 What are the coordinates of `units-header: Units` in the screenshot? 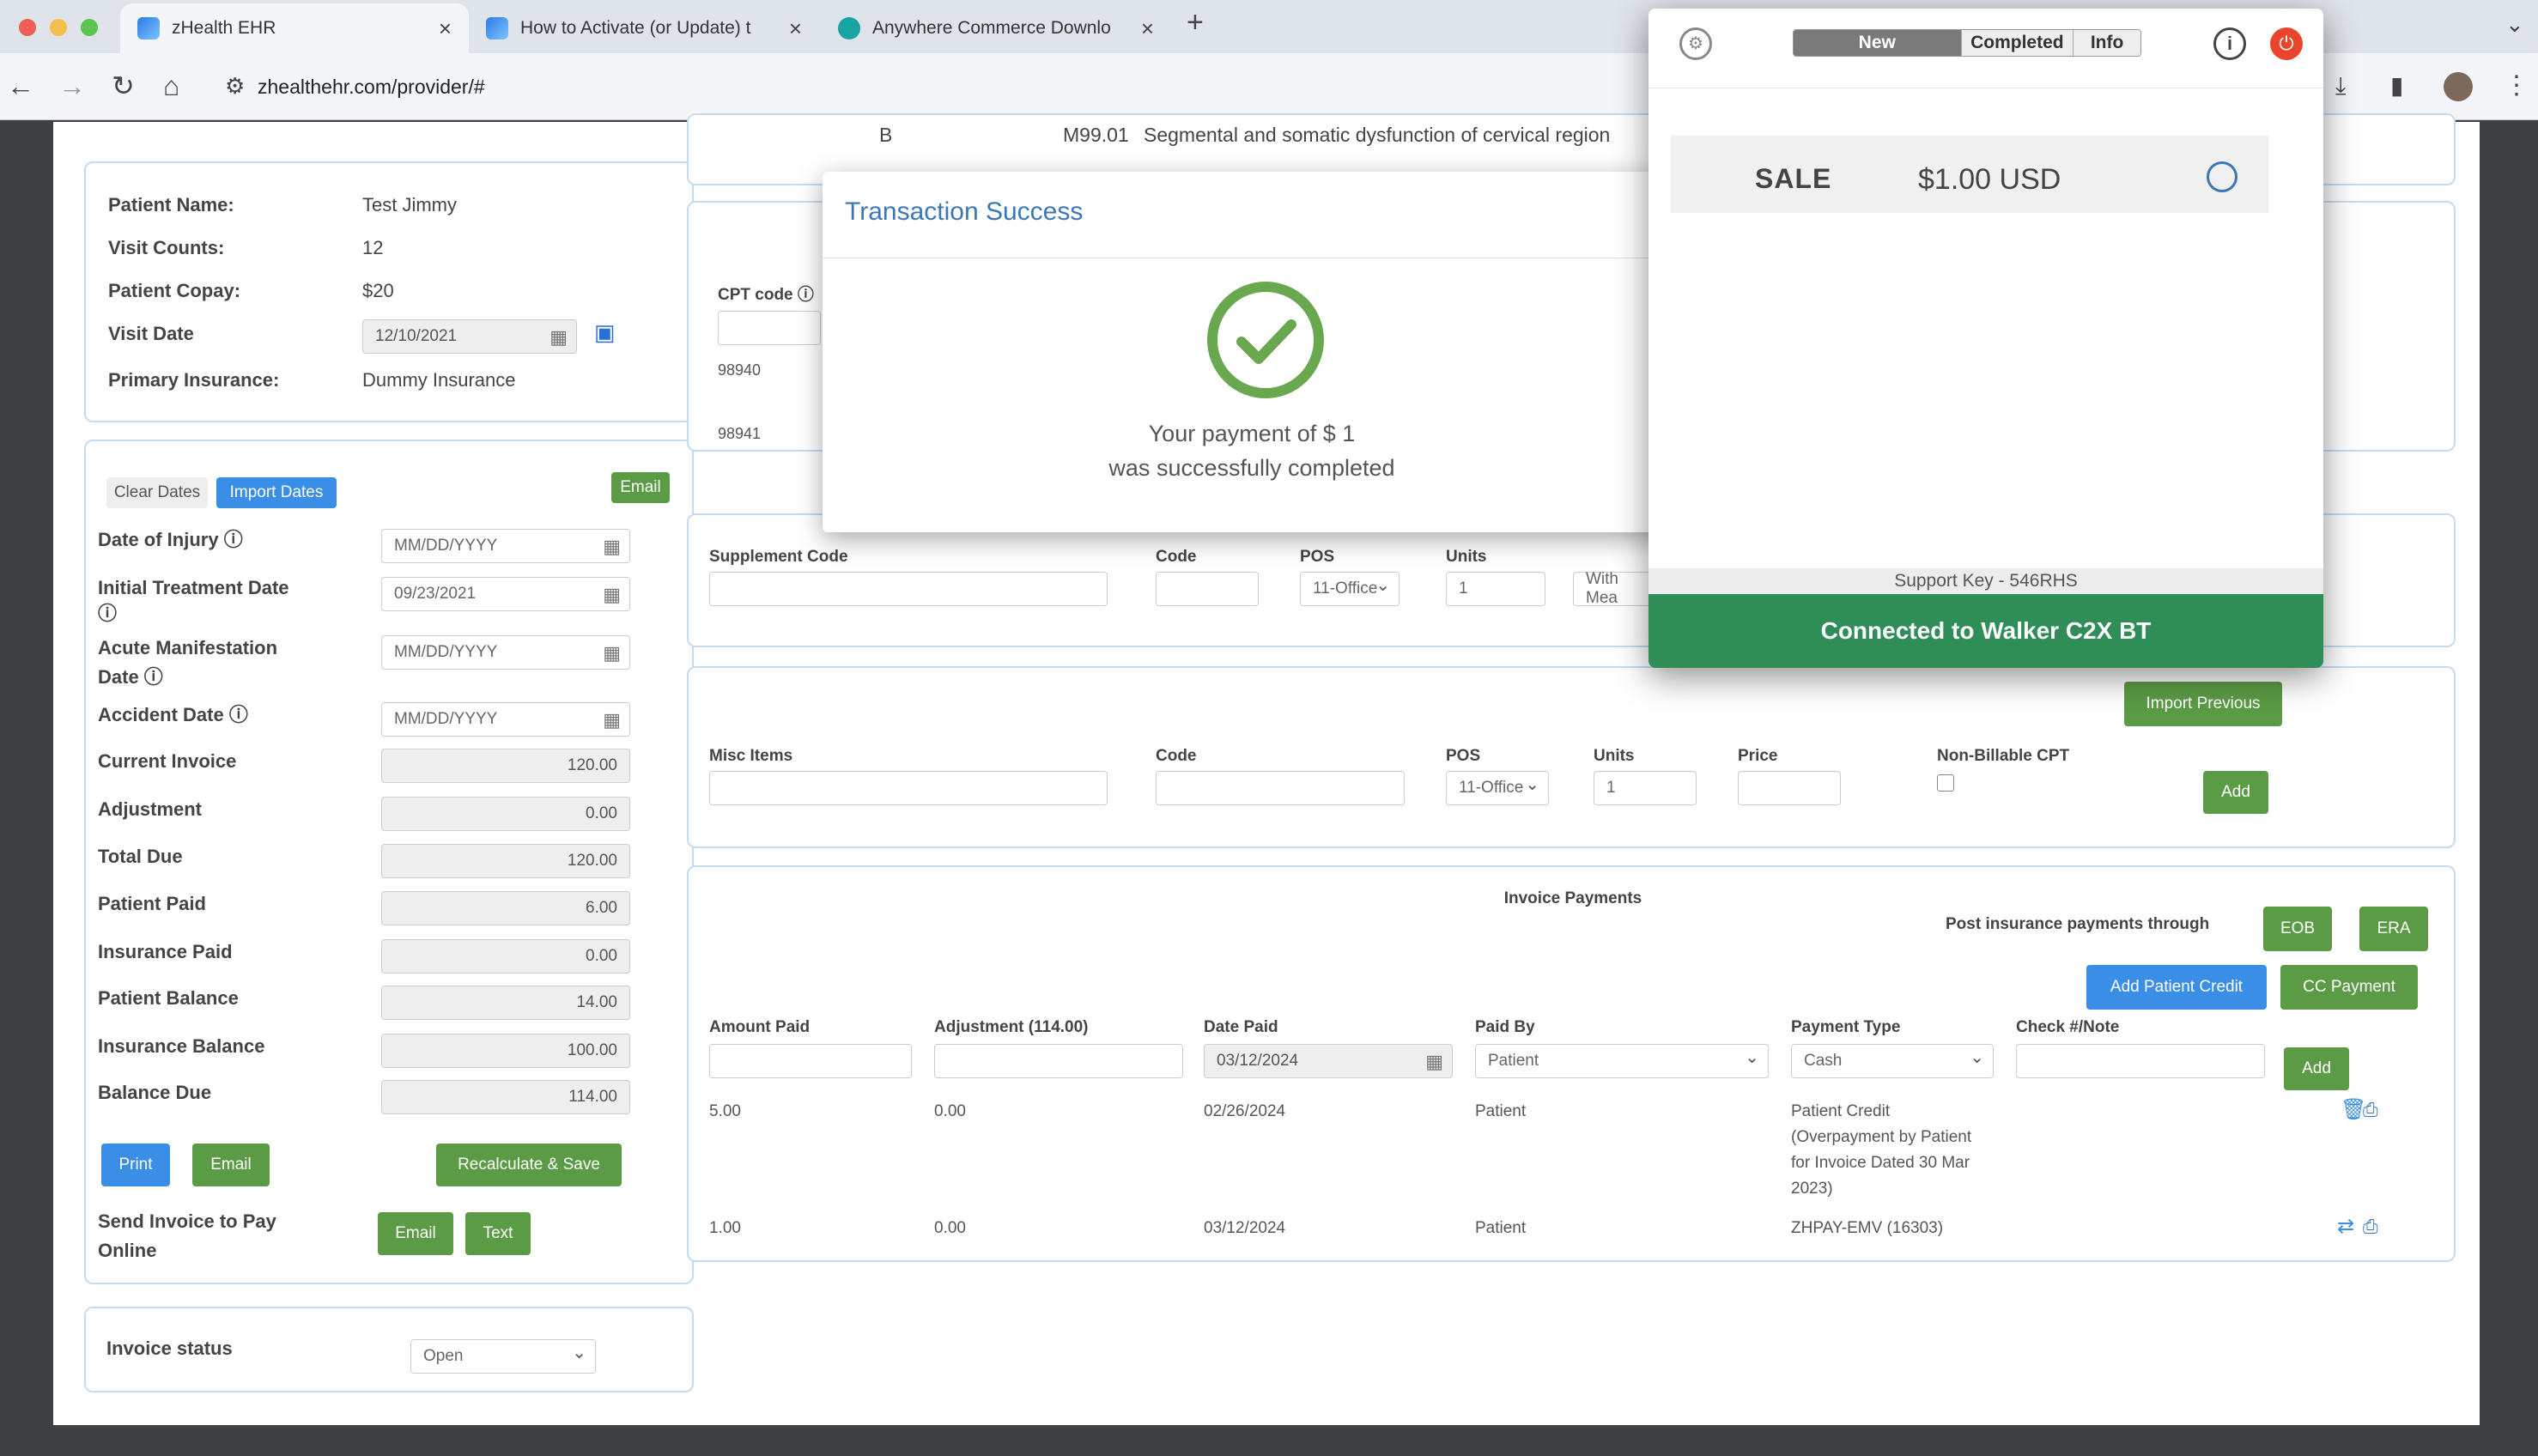 It's located at (1614, 756).